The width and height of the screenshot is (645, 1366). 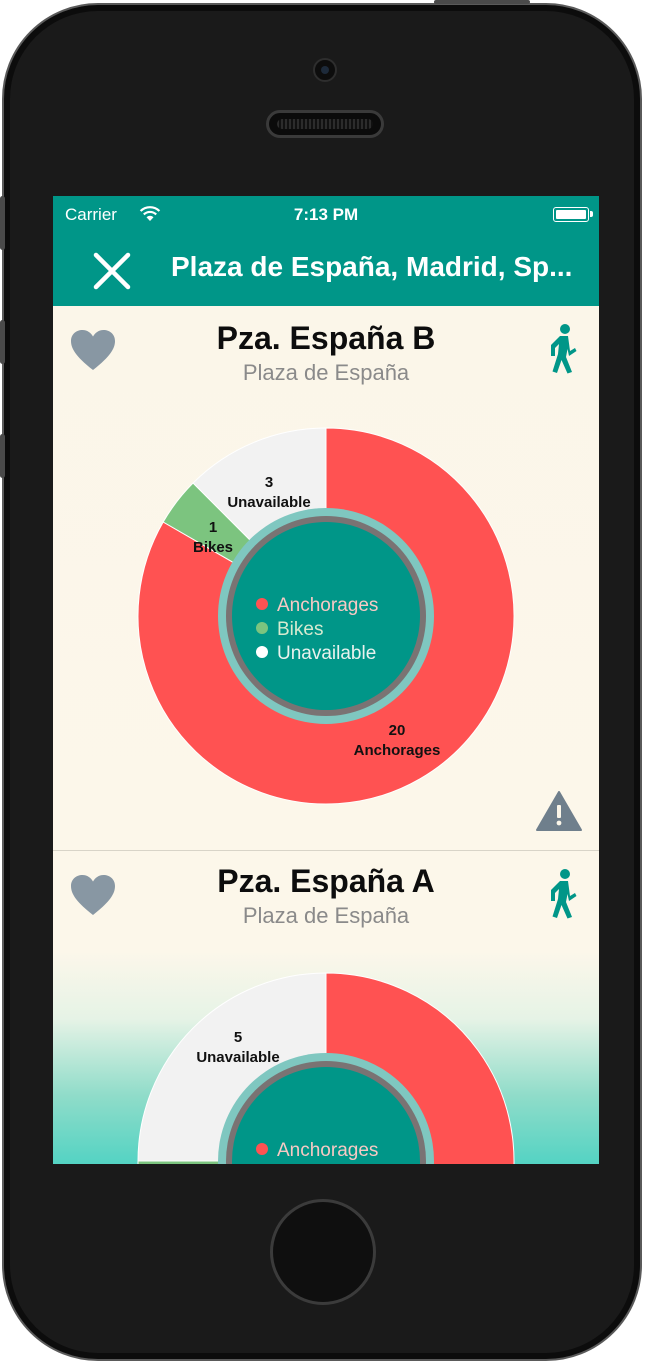 What do you see at coordinates (262, 628) in the screenshot?
I see `legend-dot-bikes` at bounding box center [262, 628].